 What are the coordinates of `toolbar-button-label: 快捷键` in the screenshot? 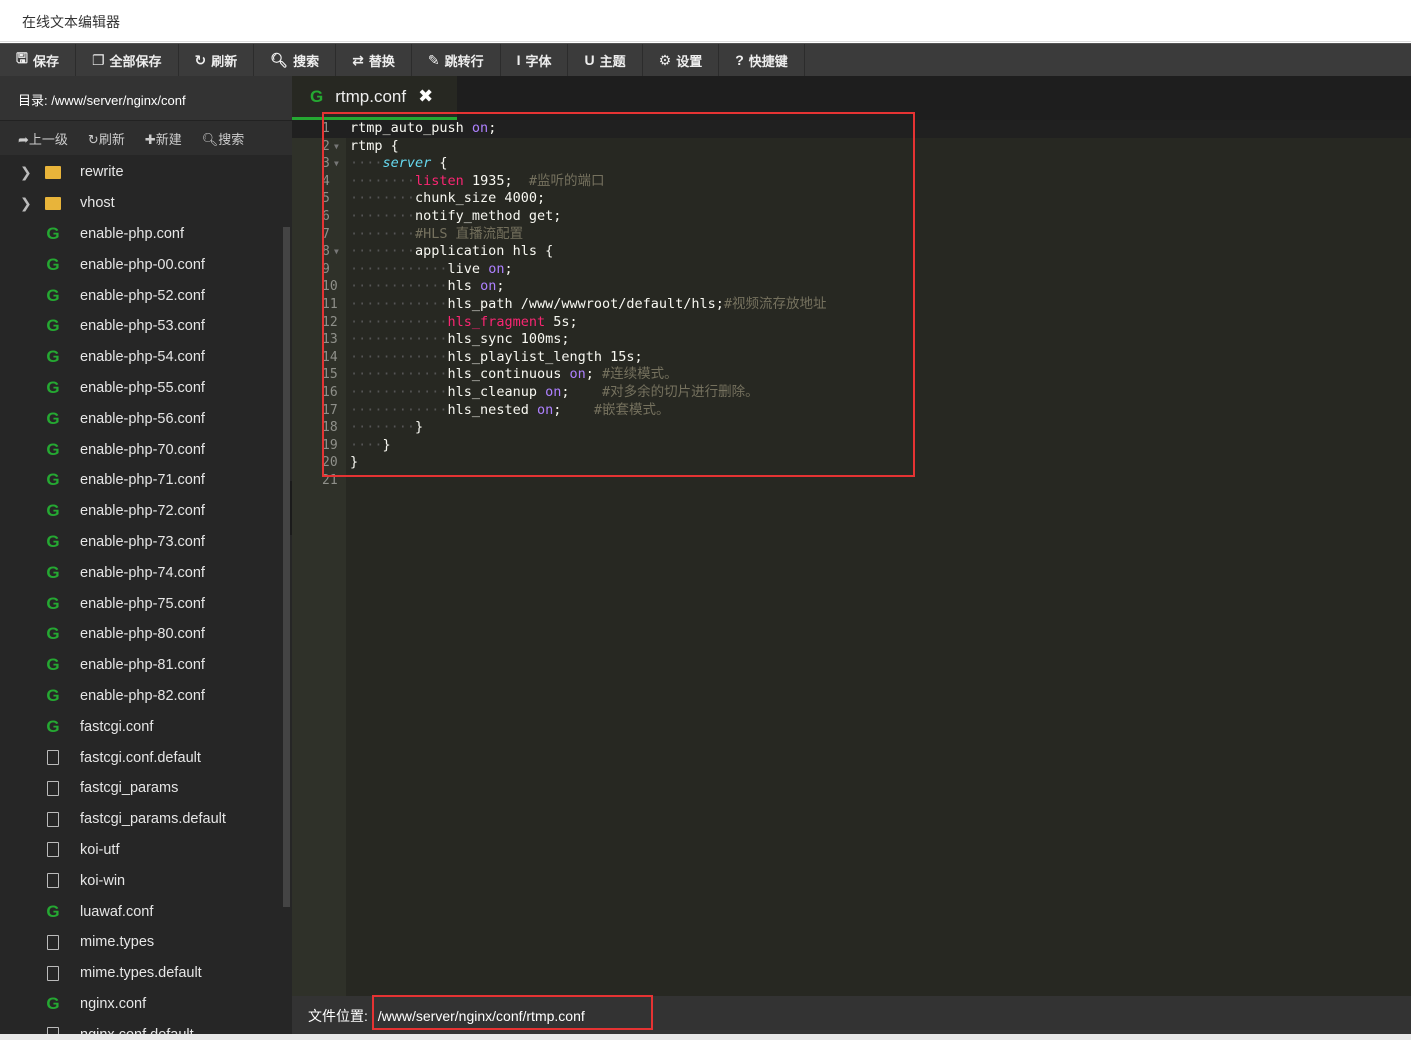 It's located at (768, 61).